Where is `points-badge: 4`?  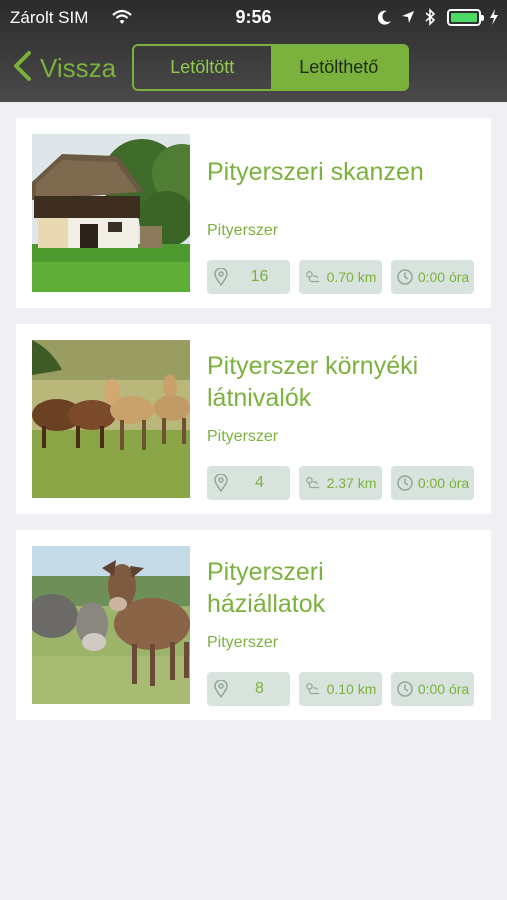
points-badge: 4 is located at coordinates (248, 483).